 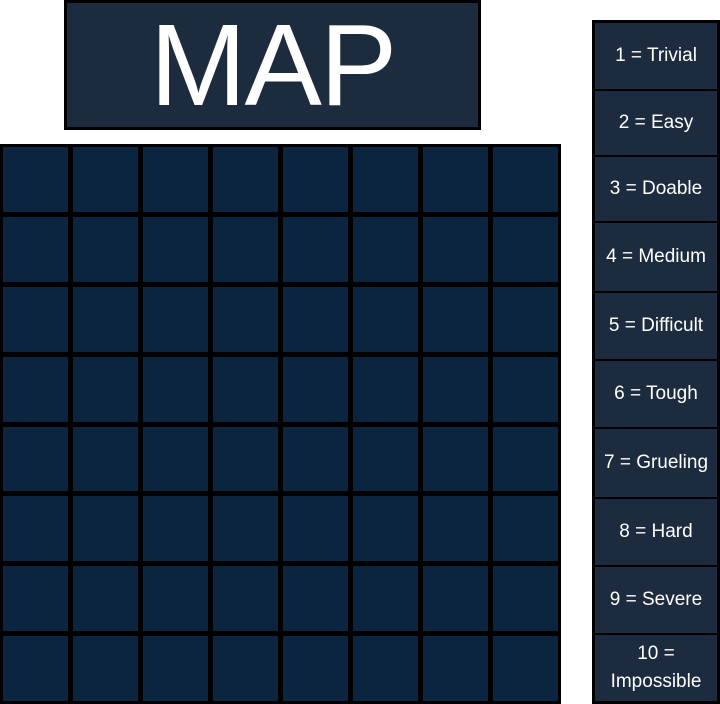 What do you see at coordinates (245, 319) in the screenshot?
I see `map-cell-r3-c4` at bounding box center [245, 319].